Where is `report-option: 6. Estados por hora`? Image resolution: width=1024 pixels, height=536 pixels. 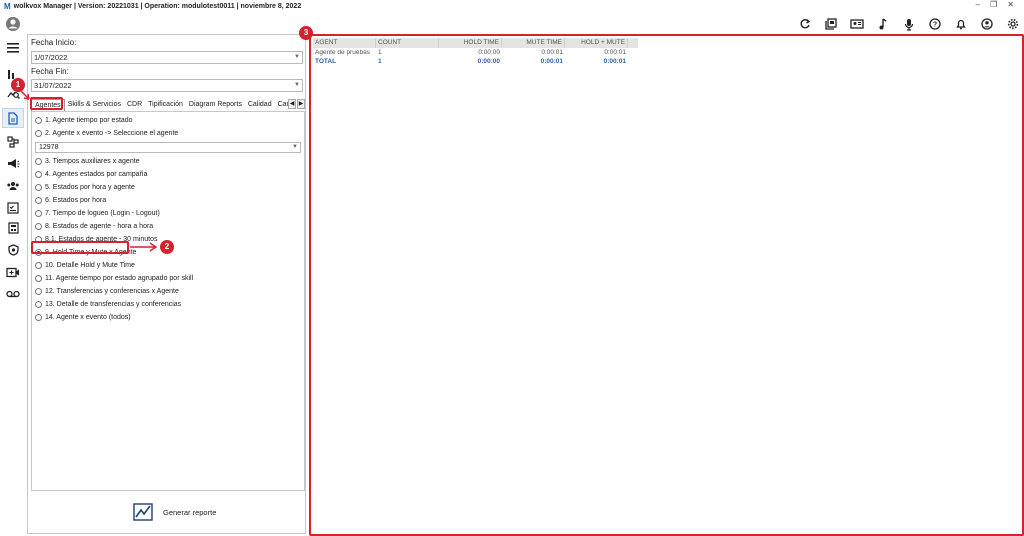
report-option: 6. Estados por hora is located at coordinates (70, 200).